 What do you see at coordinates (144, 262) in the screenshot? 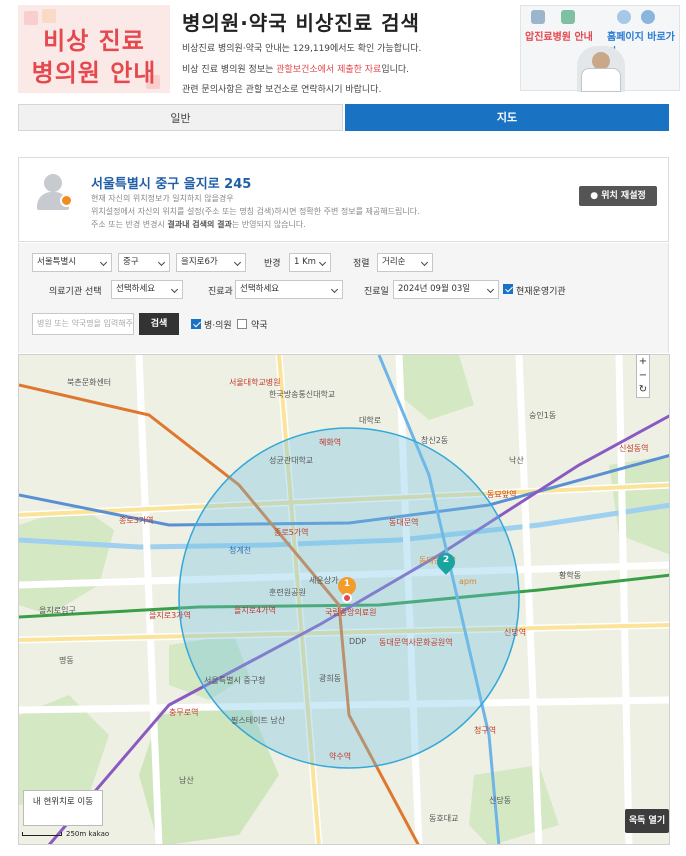
I see `gu-select: 중구` at bounding box center [144, 262].